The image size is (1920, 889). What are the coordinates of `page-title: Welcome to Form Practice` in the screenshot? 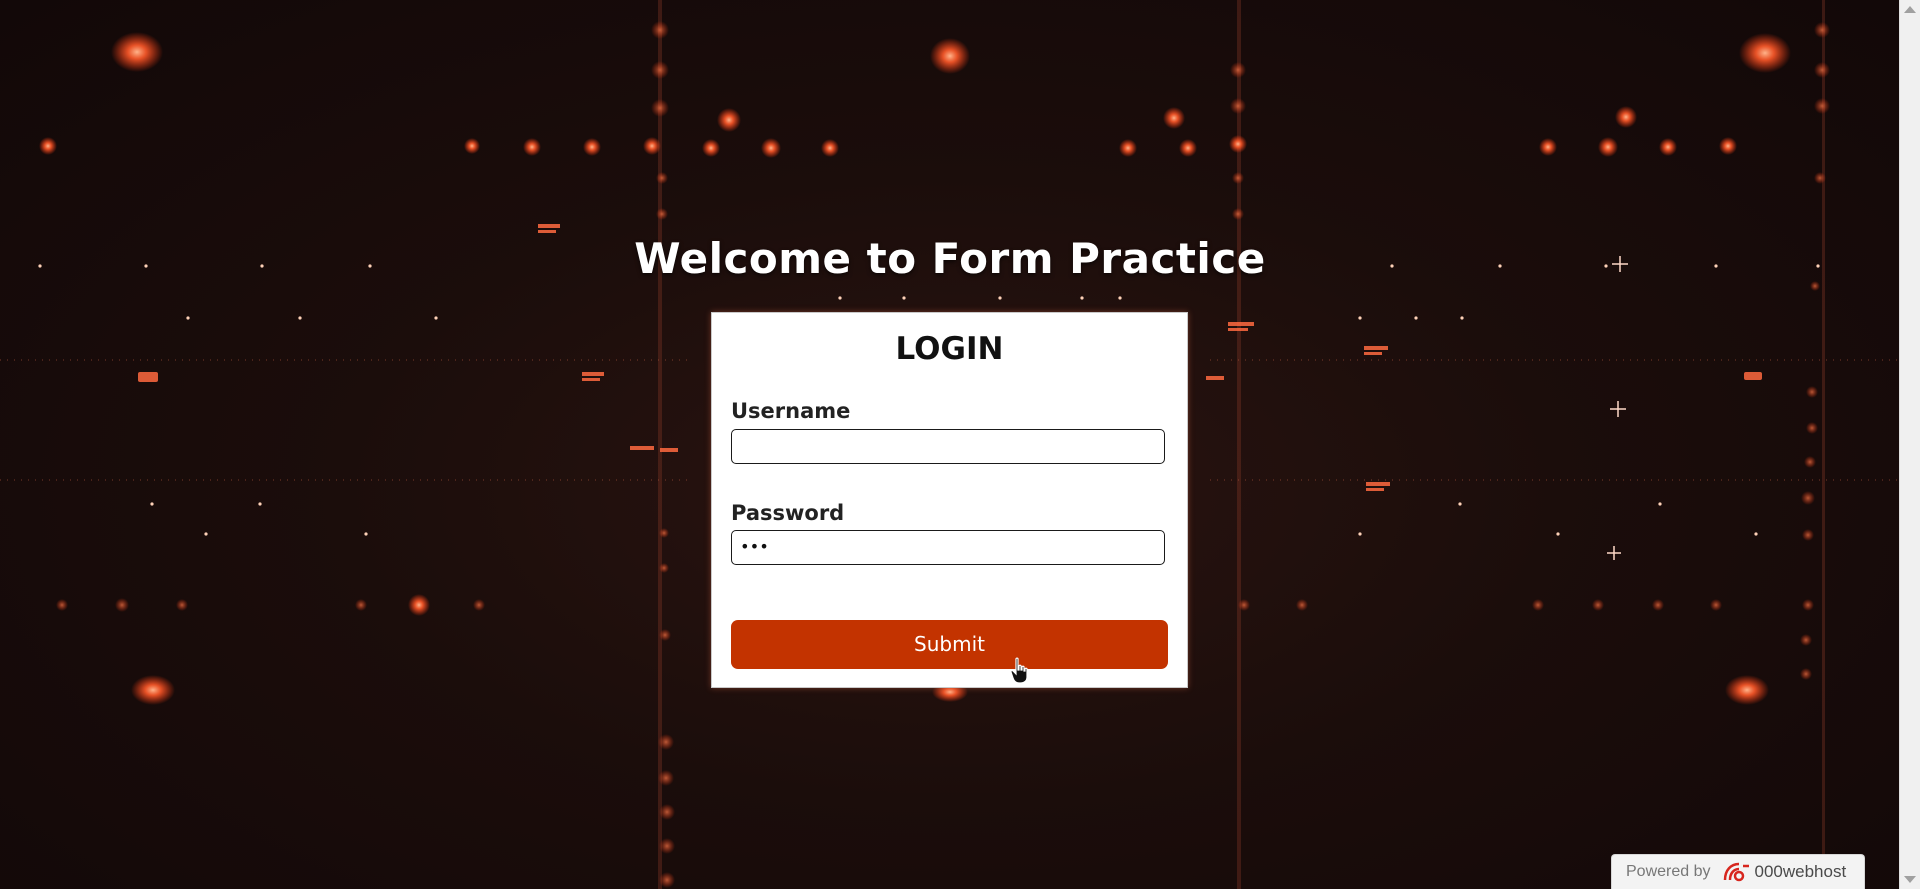 It's located at (950, 258).